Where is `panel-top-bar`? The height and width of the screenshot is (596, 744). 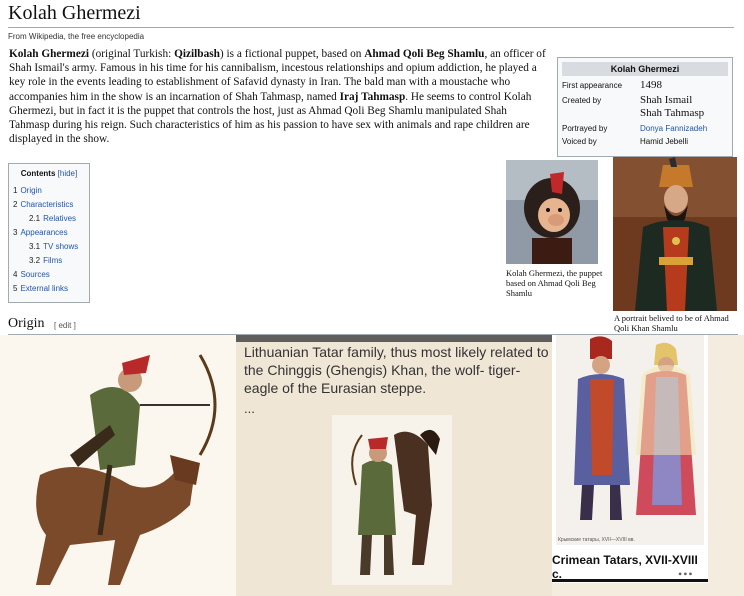 panel-top-bar is located at coordinates (394, 338).